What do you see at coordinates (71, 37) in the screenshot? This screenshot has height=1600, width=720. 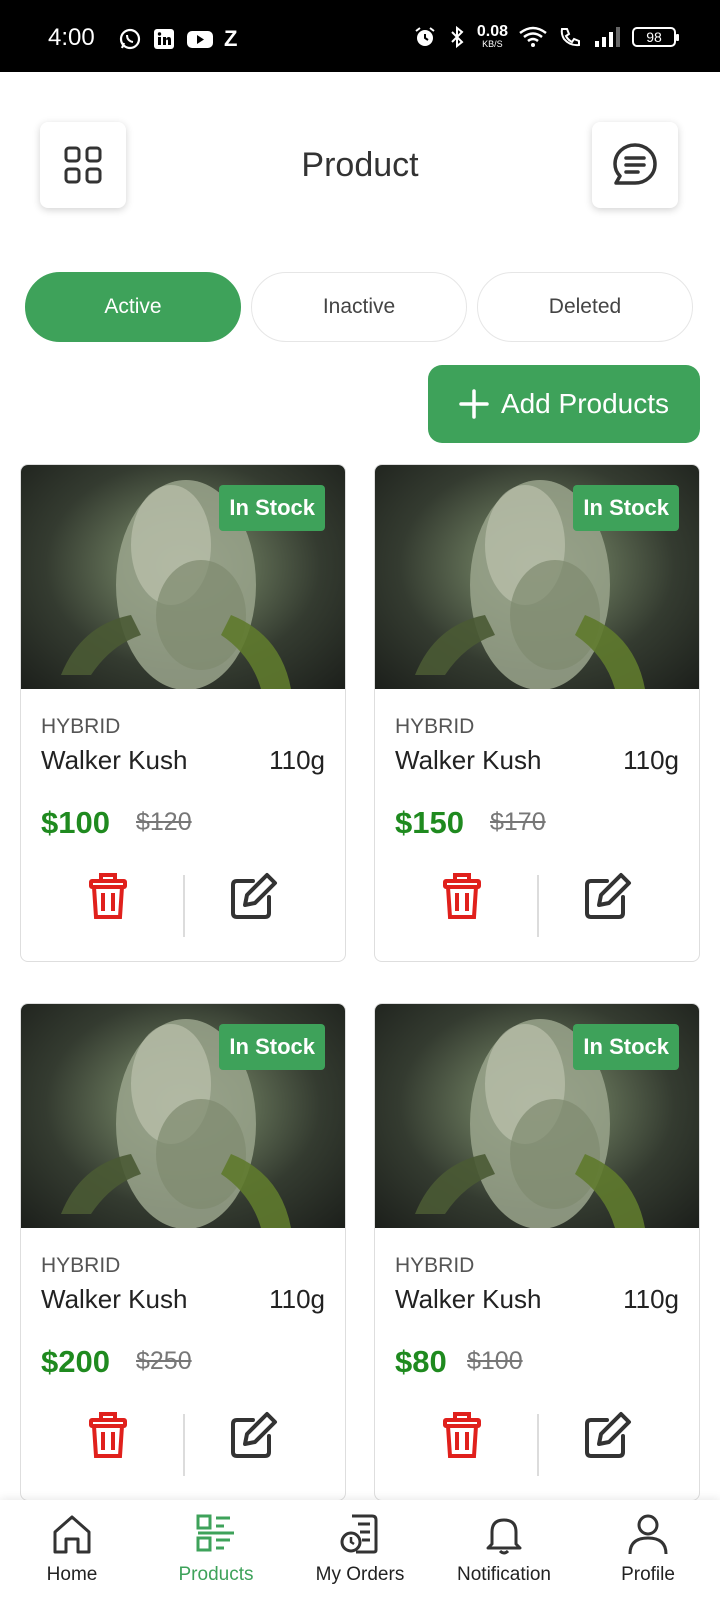 I see `status-time: 4:00` at bounding box center [71, 37].